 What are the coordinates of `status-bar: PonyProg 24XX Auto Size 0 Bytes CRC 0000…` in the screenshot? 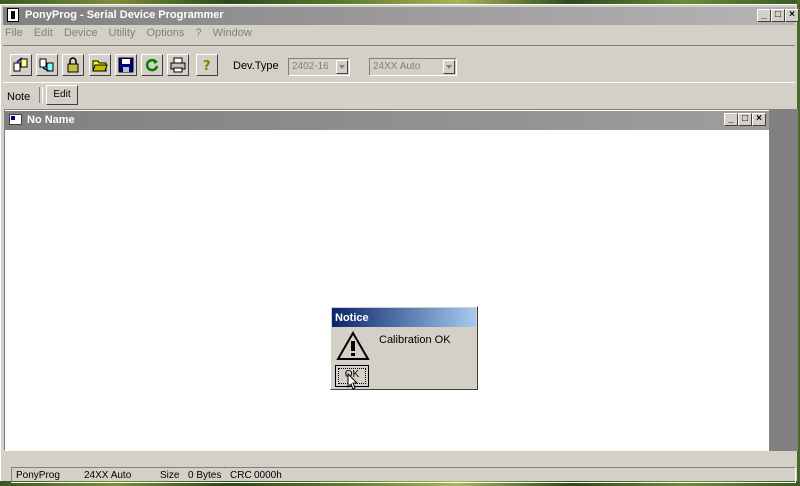 It's located at (403, 475).